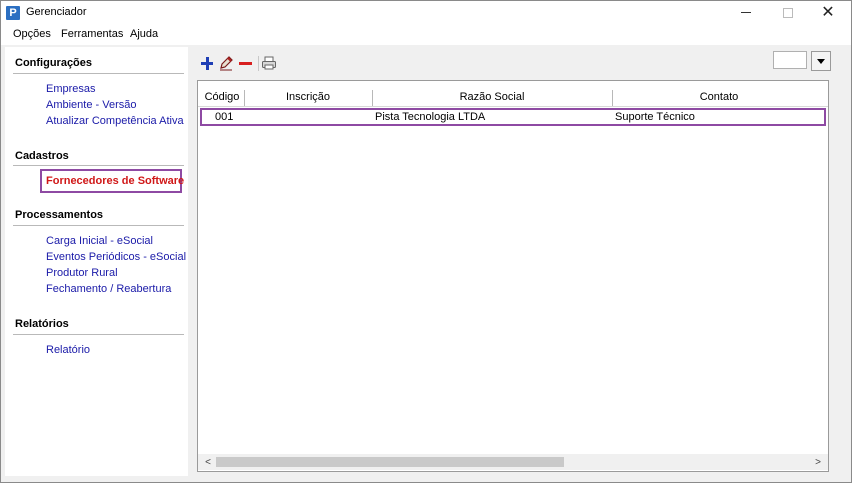 This screenshot has width=852, height=483. What do you see at coordinates (492, 97) in the screenshot?
I see `column-header-razao-social: Razão Social` at bounding box center [492, 97].